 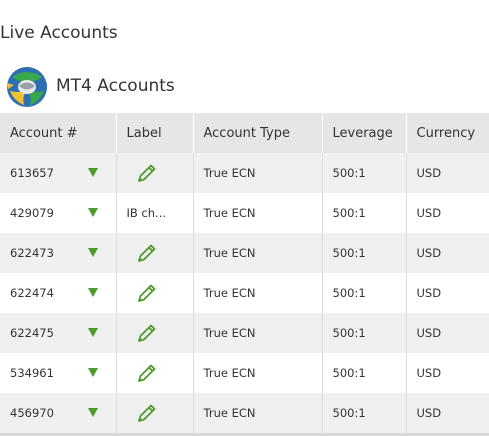 I want to click on account-number: 429079, so click(x=32, y=213).